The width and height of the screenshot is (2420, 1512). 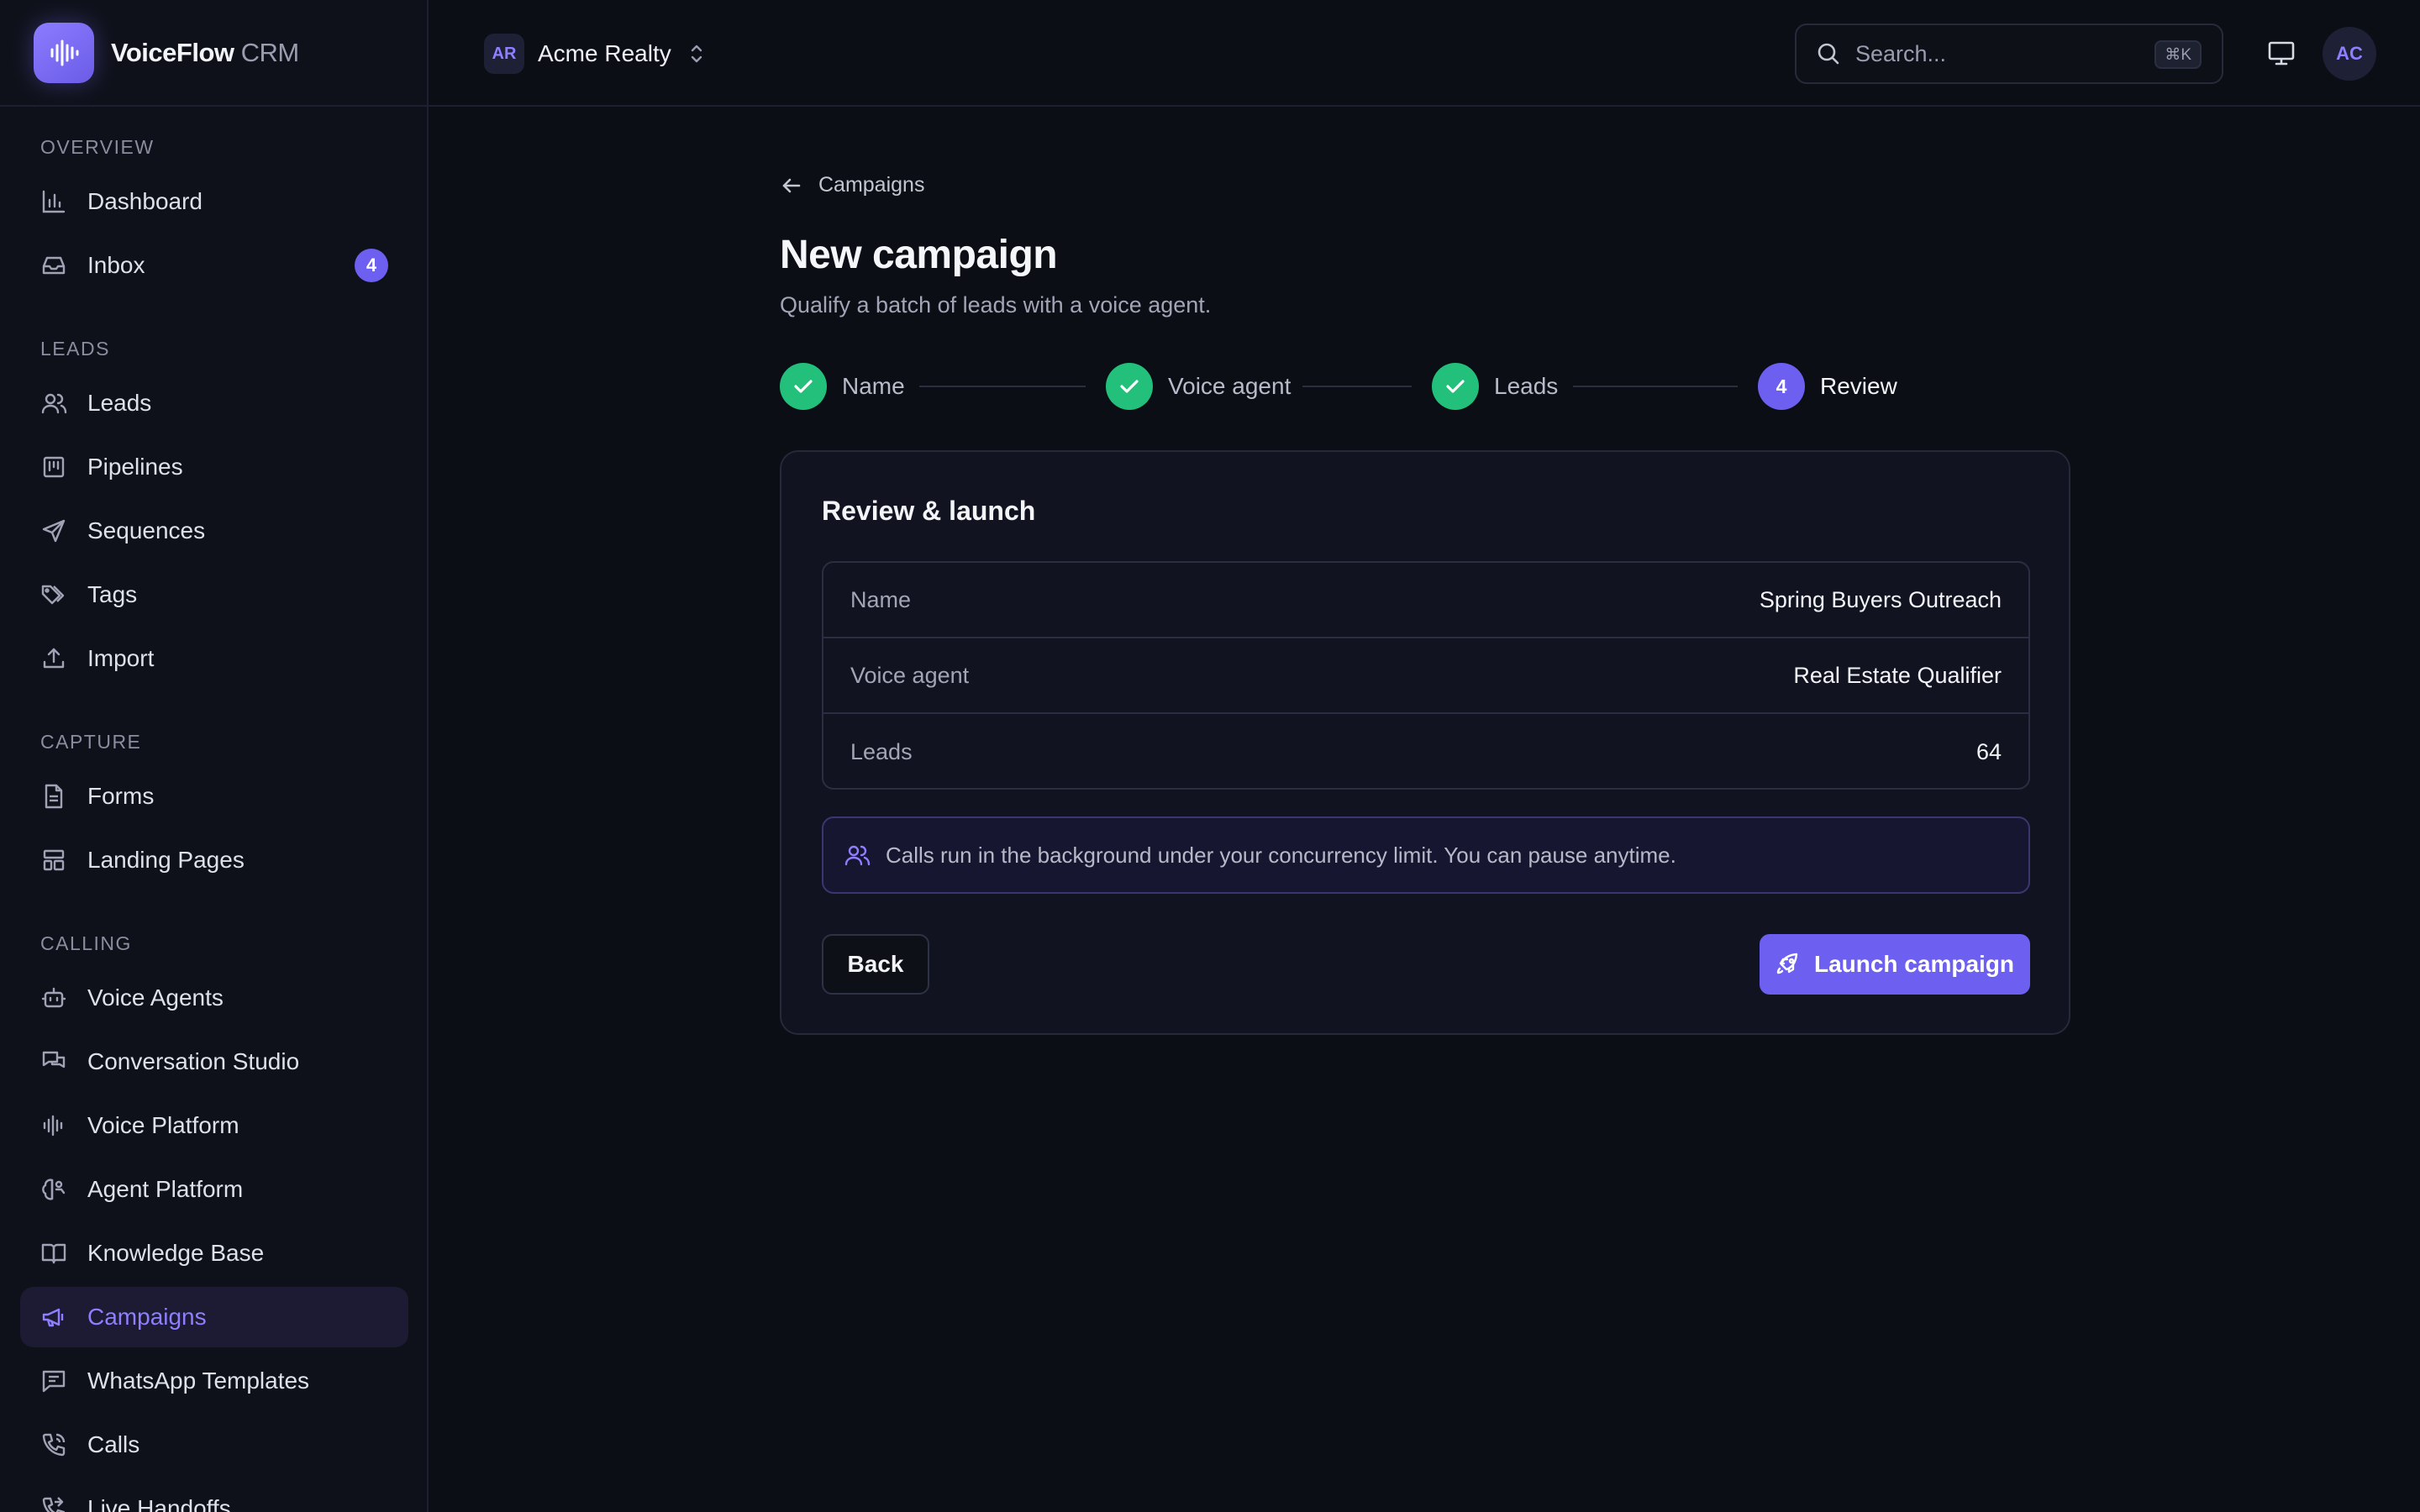 I want to click on sidebar-item-inbox: Inbox 4, so click(x=214, y=265).